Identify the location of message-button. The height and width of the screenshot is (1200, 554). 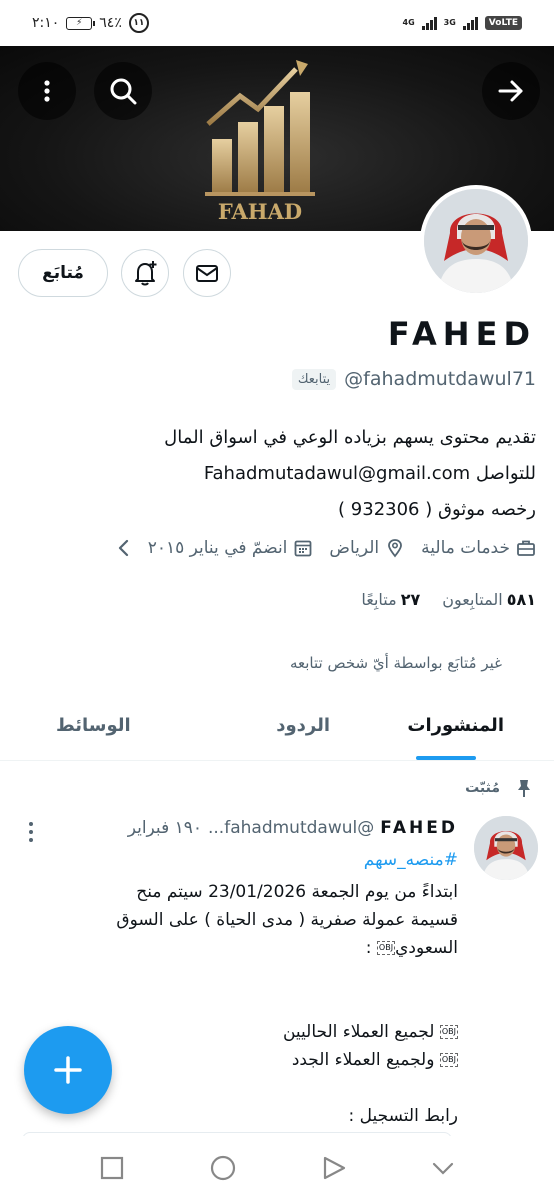
(207, 273).